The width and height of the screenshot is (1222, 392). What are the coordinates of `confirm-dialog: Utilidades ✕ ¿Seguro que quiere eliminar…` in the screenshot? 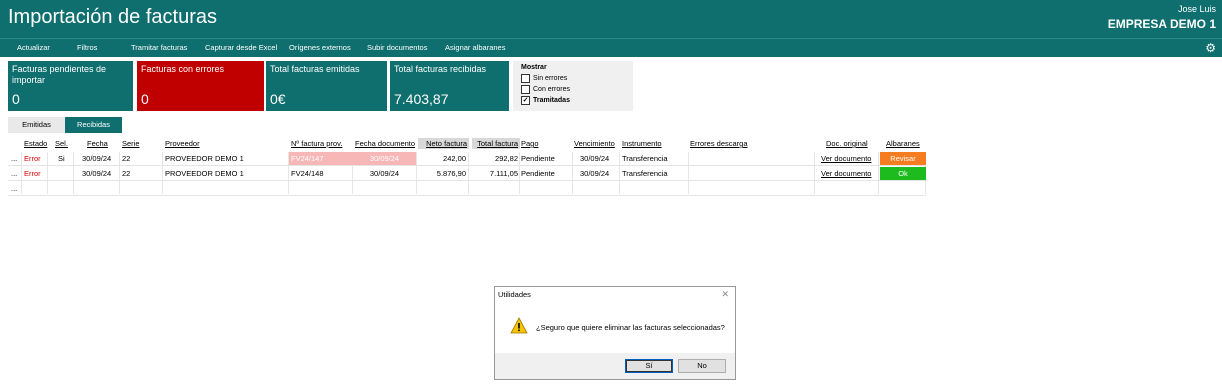 It's located at (615, 333).